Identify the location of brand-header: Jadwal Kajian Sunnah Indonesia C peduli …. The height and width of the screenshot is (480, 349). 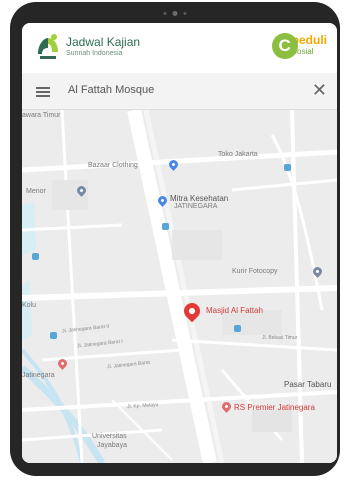
(179, 48).